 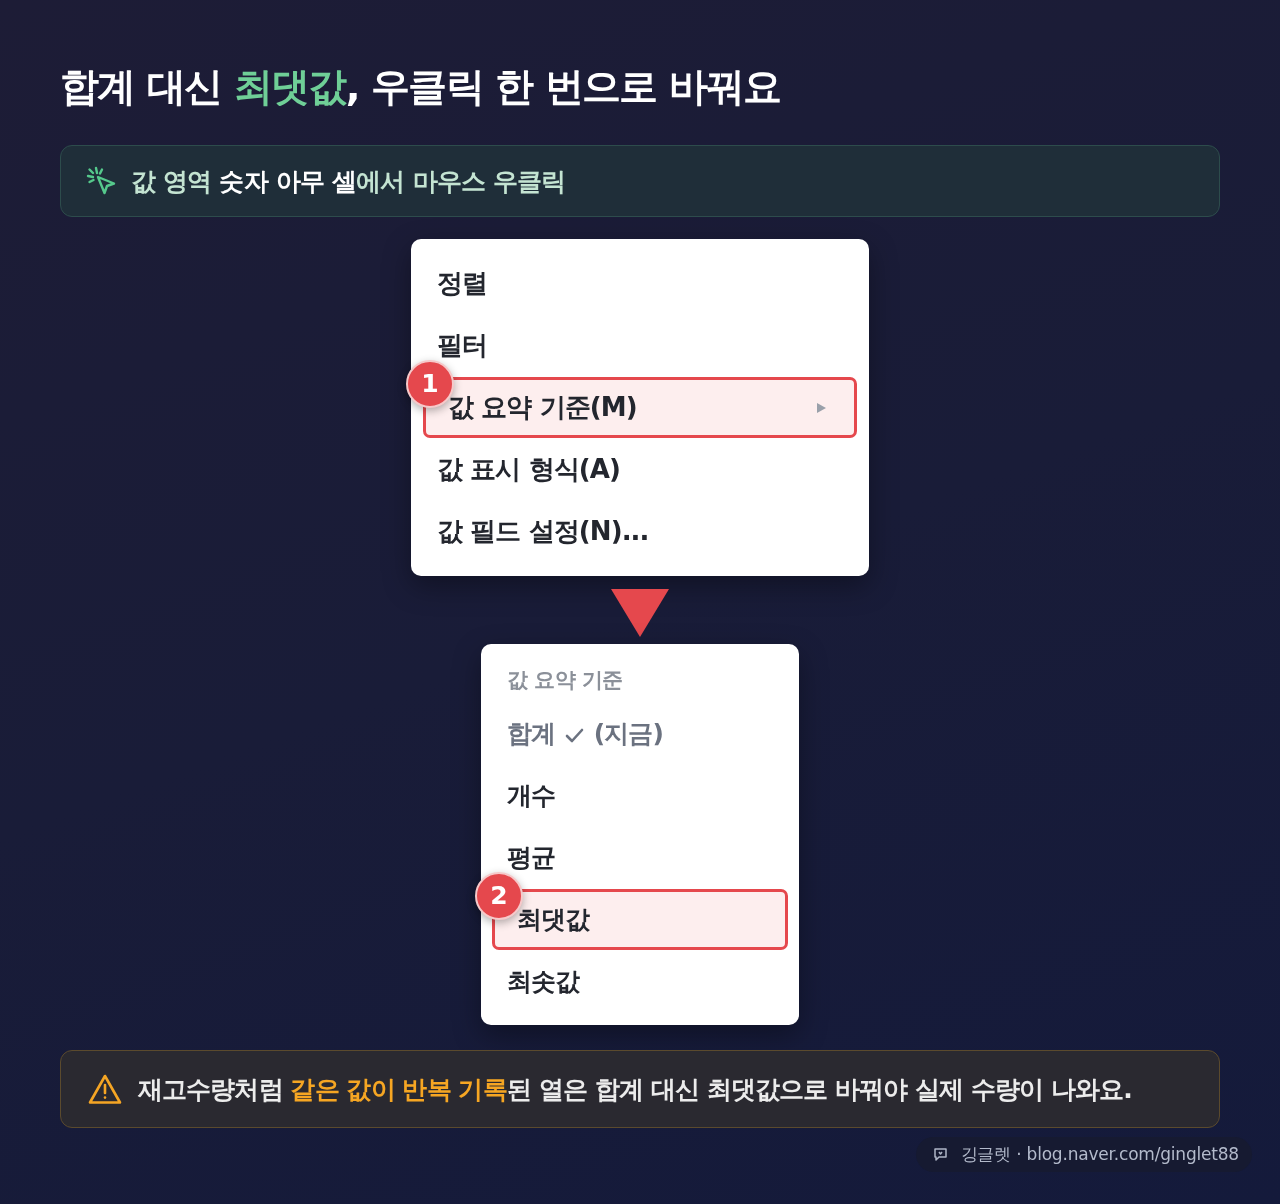 I want to click on menu-item: 값 표시 형식(A), so click(x=640, y=469).